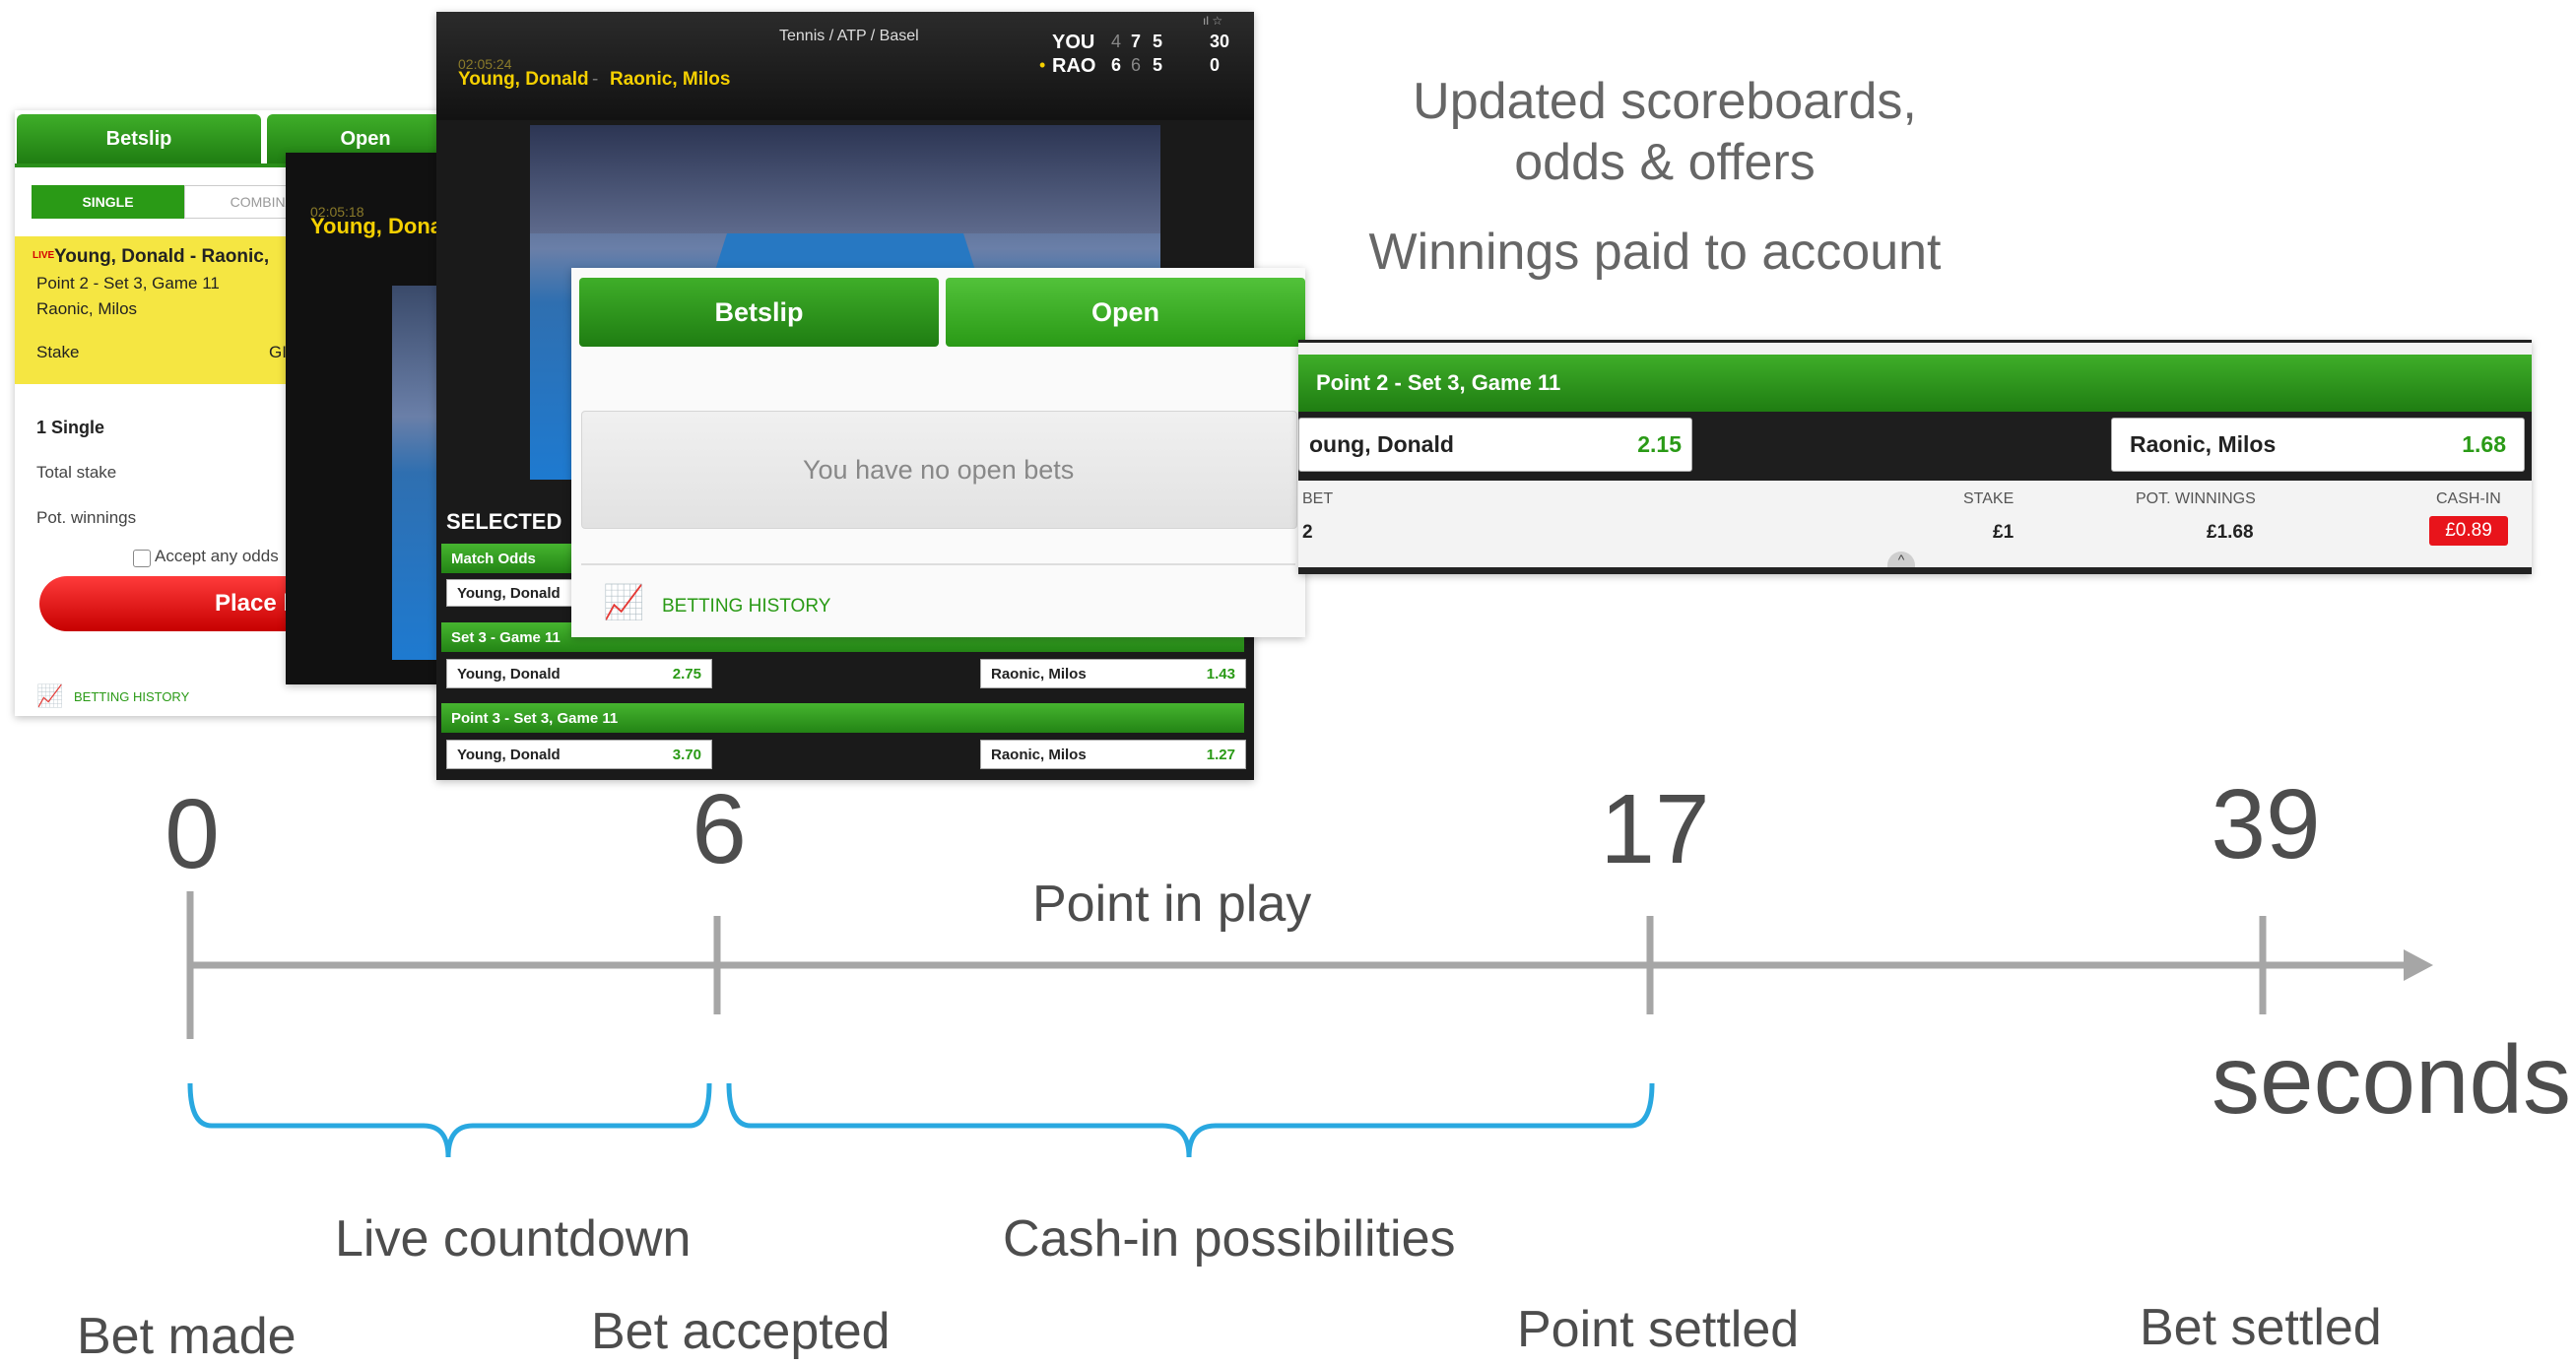  What do you see at coordinates (2261, 1327) in the screenshot?
I see `event-bet-settled: Bet settled` at bounding box center [2261, 1327].